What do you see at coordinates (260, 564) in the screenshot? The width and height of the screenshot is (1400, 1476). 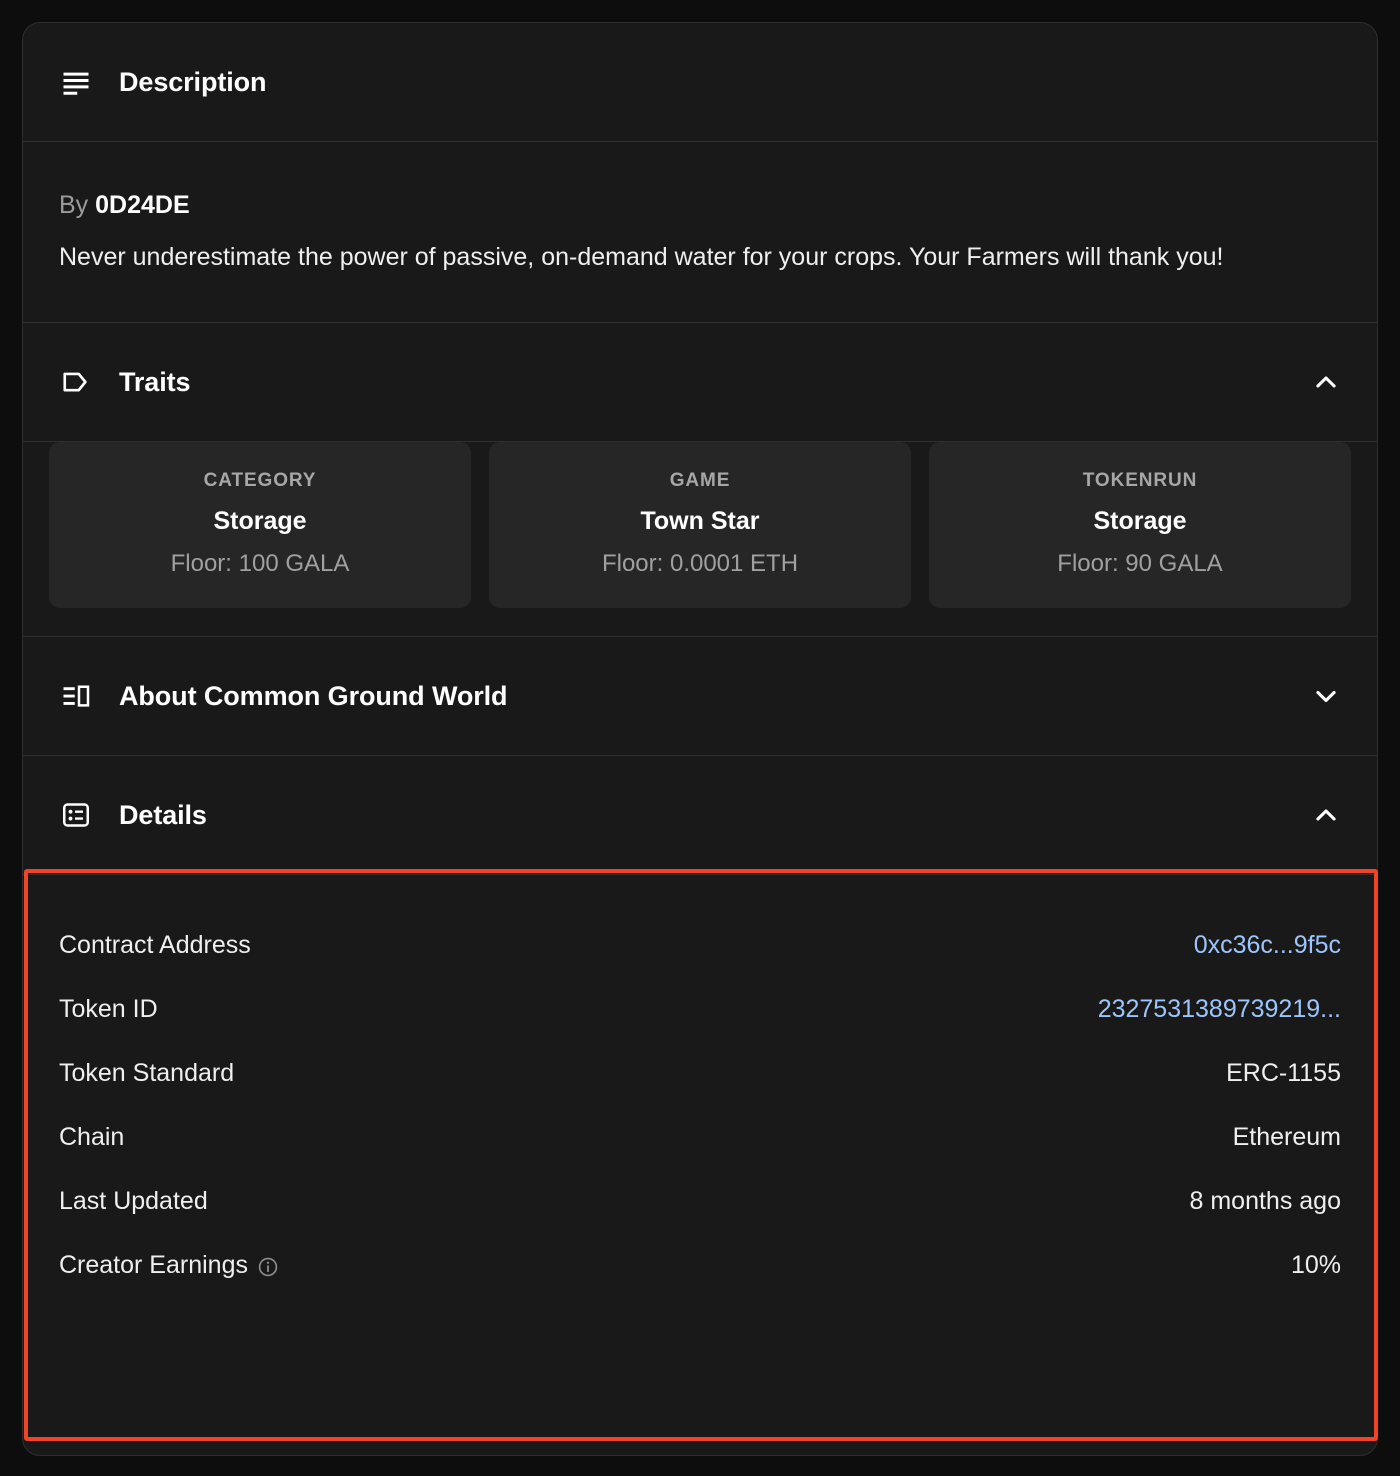 I see `trait-floor: Floor: 100 GALA` at bounding box center [260, 564].